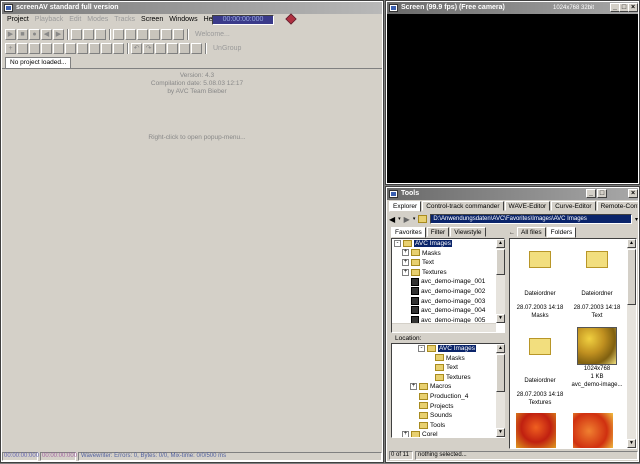 Image resolution: width=640 pixels, height=464 pixels. What do you see at coordinates (414, 219) in the screenshot?
I see `forward-dropdown-icon: ▾` at bounding box center [414, 219].